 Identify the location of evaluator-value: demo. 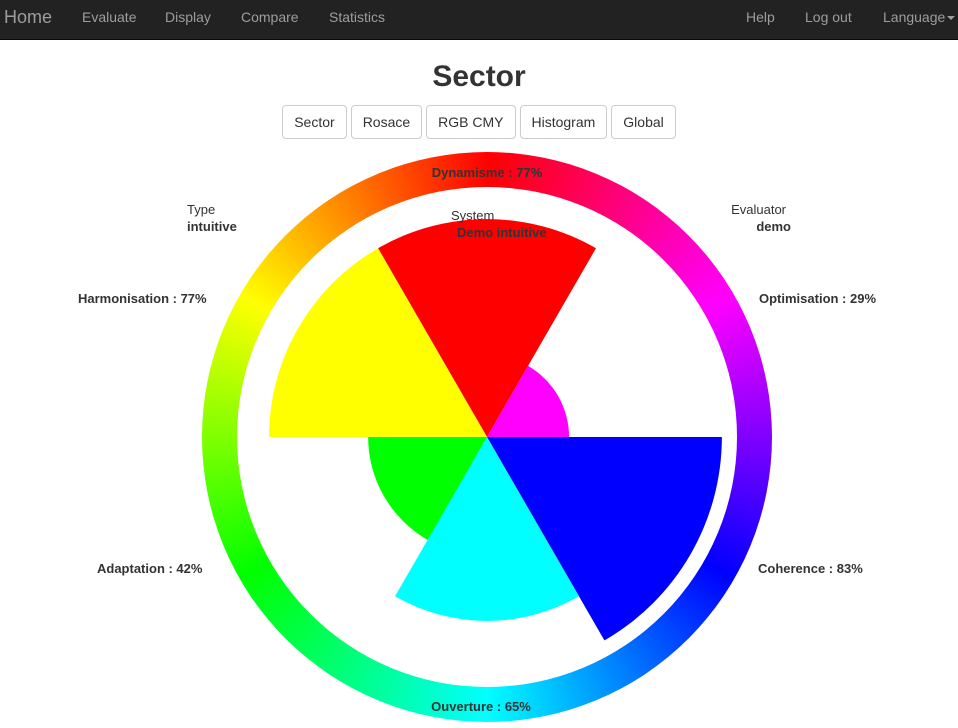
(773, 226).